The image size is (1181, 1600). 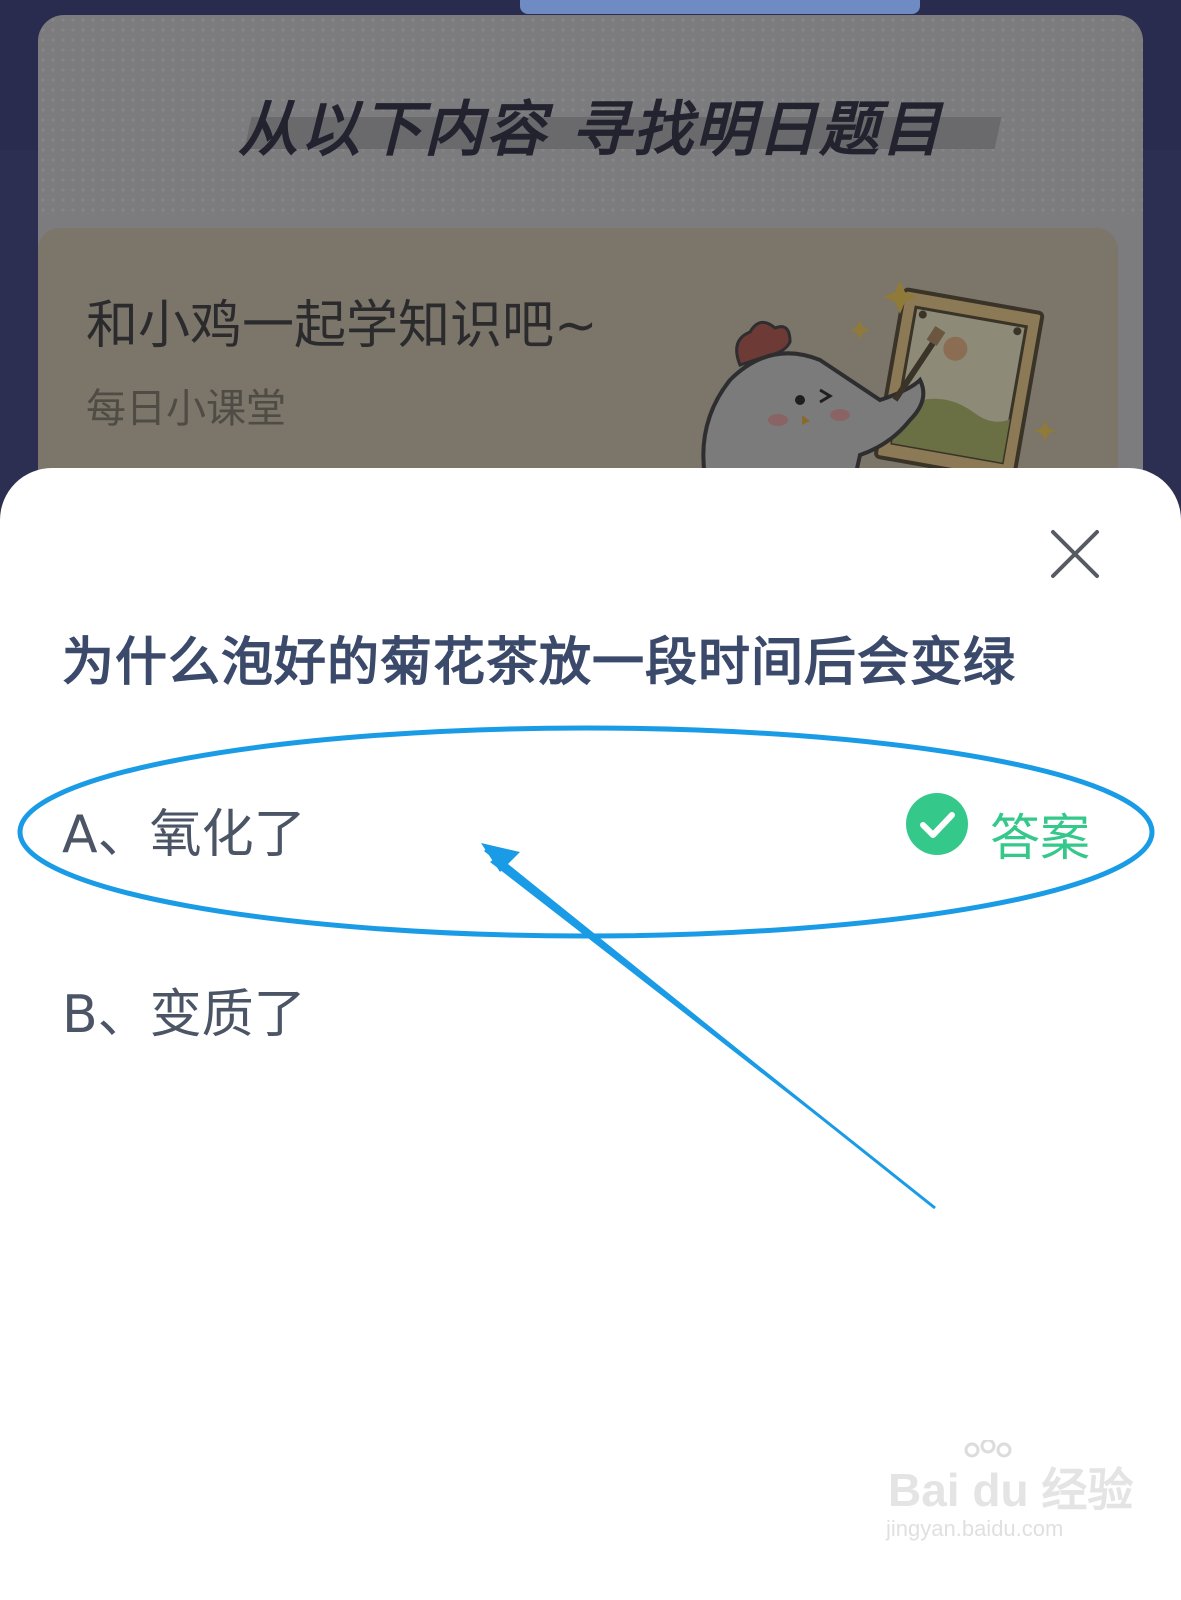 I want to click on heading-wrap: 从以下内容 寻找明日题目, so click(x=620, y=121).